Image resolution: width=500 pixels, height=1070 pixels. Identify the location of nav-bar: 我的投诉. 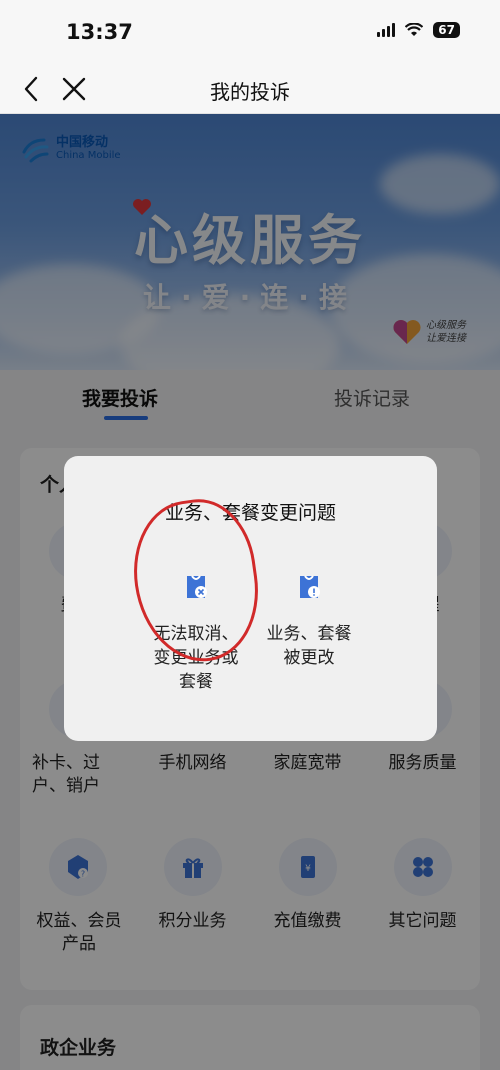
(250, 90).